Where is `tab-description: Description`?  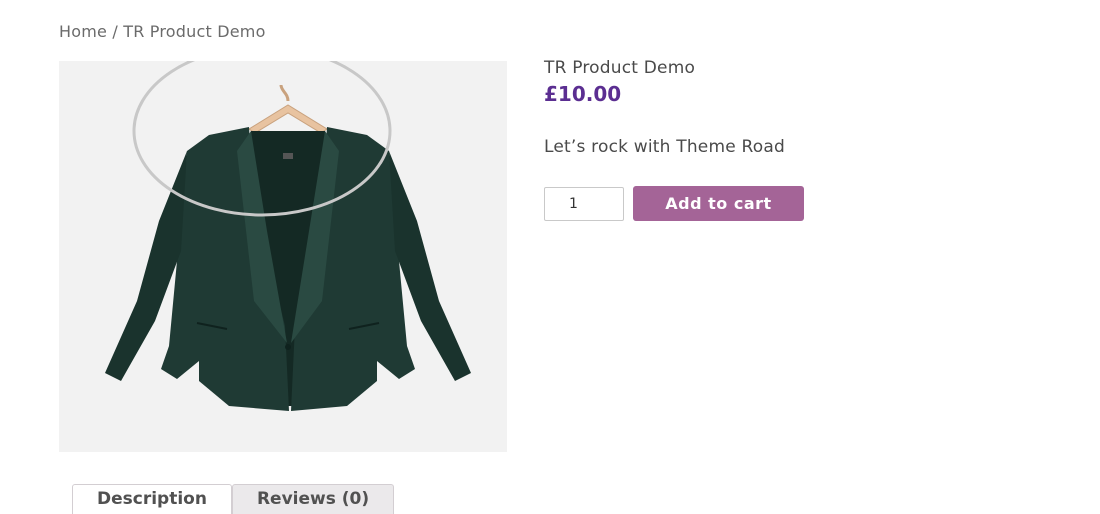
tab-description: Description is located at coordinates (152, 499).